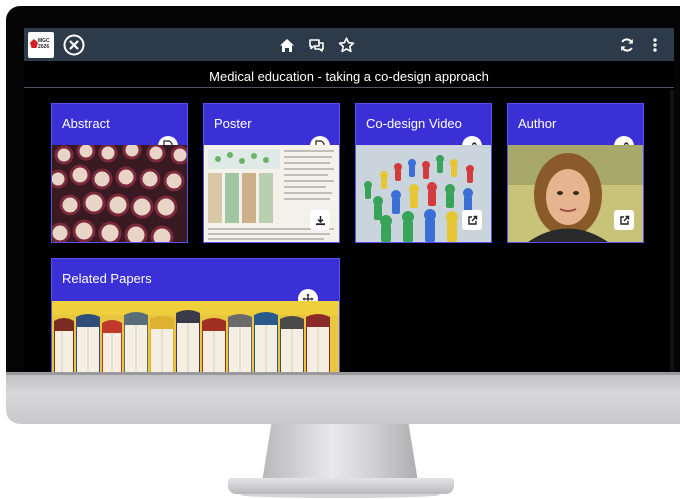  I want to click on card-abstract-image, so click(119, 193).